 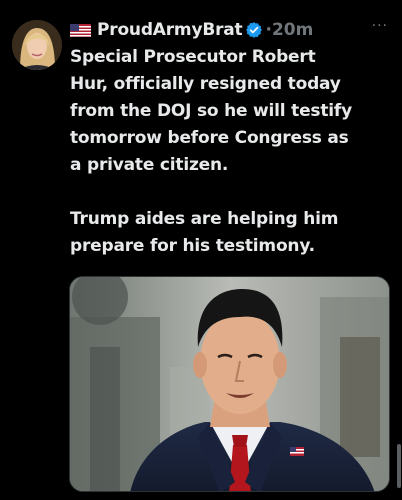 I want to click on author-display-name: ProudArmyBrat, so click(x=170, y=30).